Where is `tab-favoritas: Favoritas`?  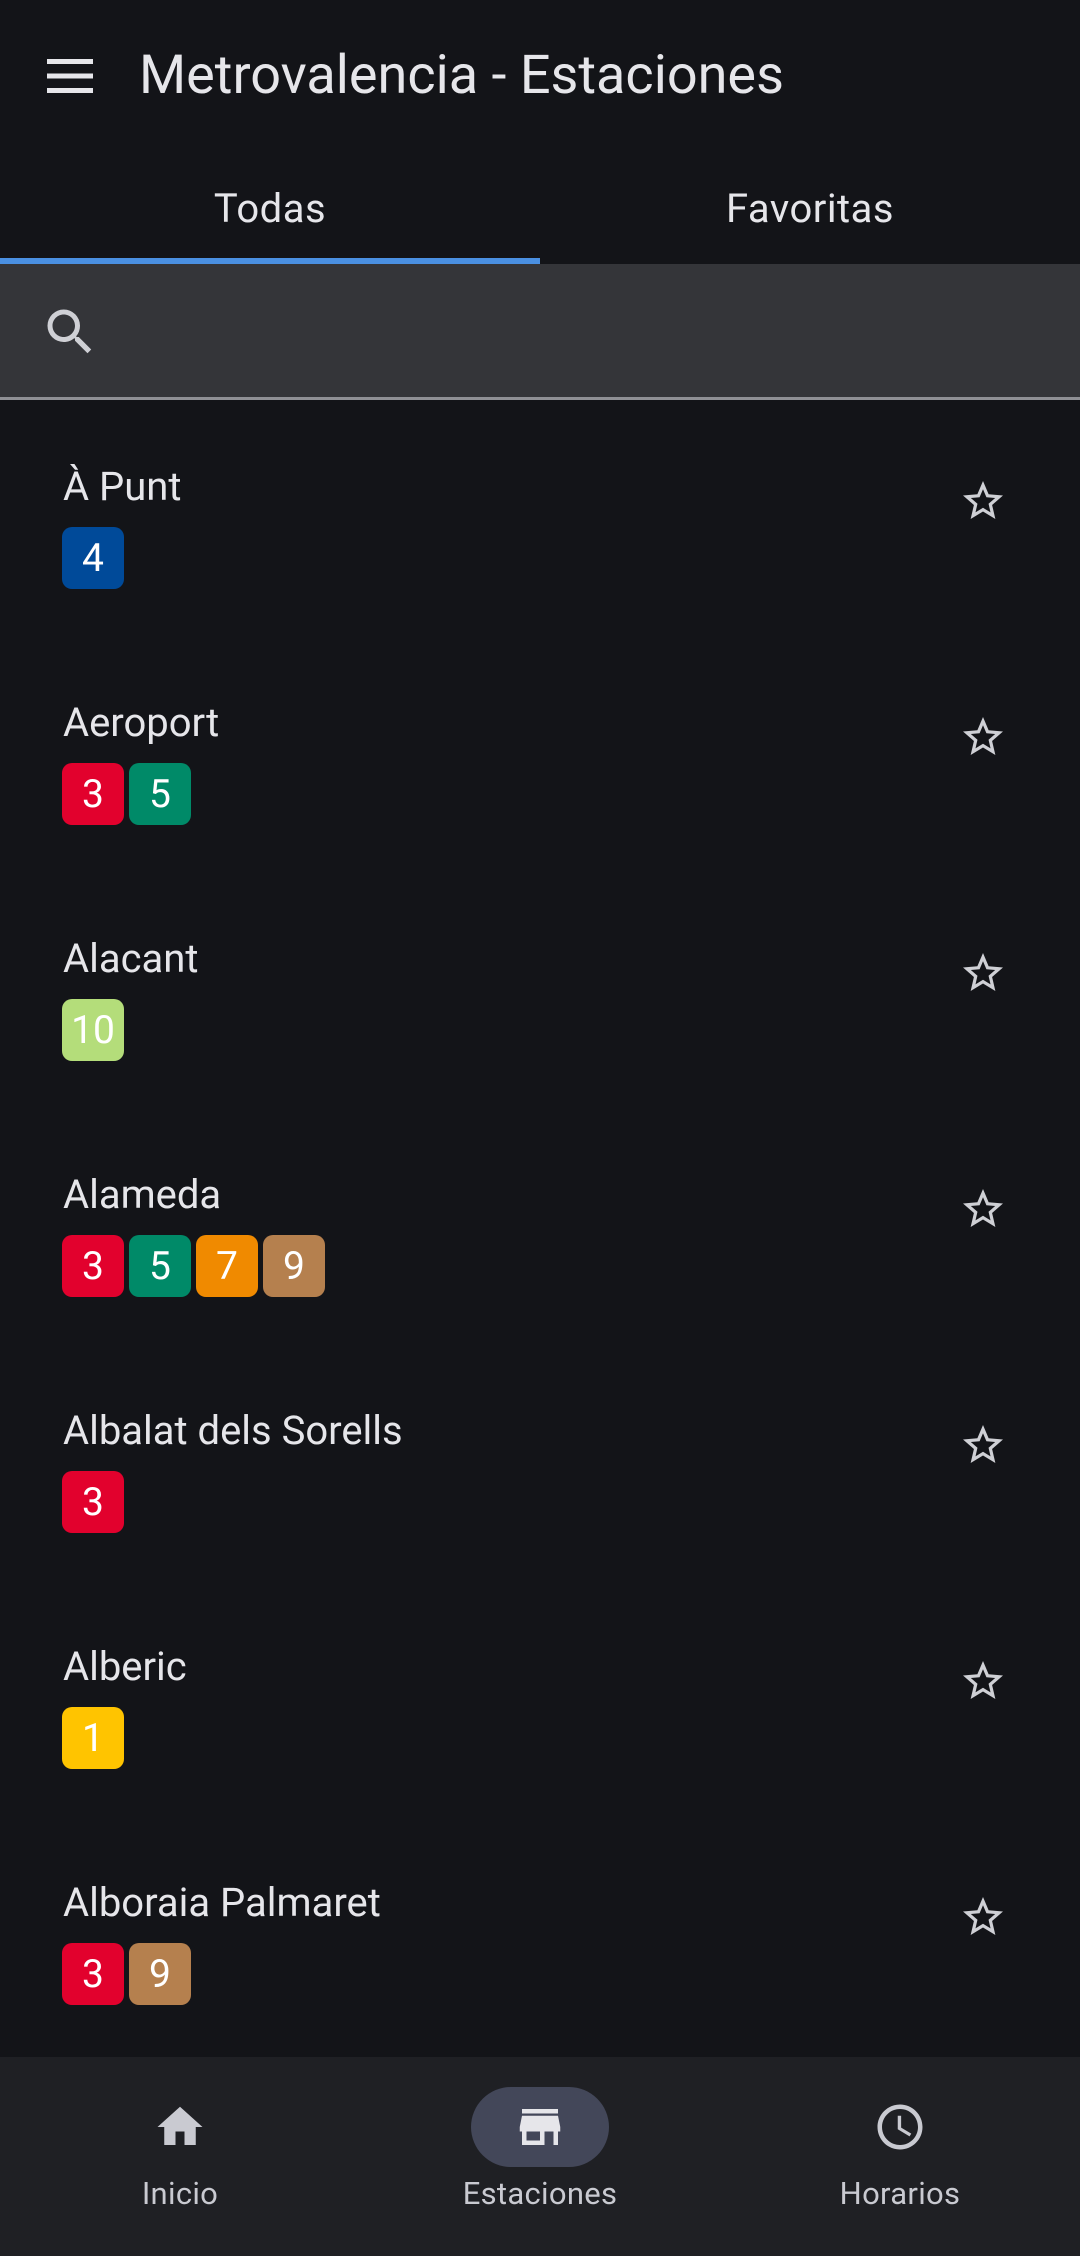 tab-favoritas: Favoritas is located at coordinates (810, 208).